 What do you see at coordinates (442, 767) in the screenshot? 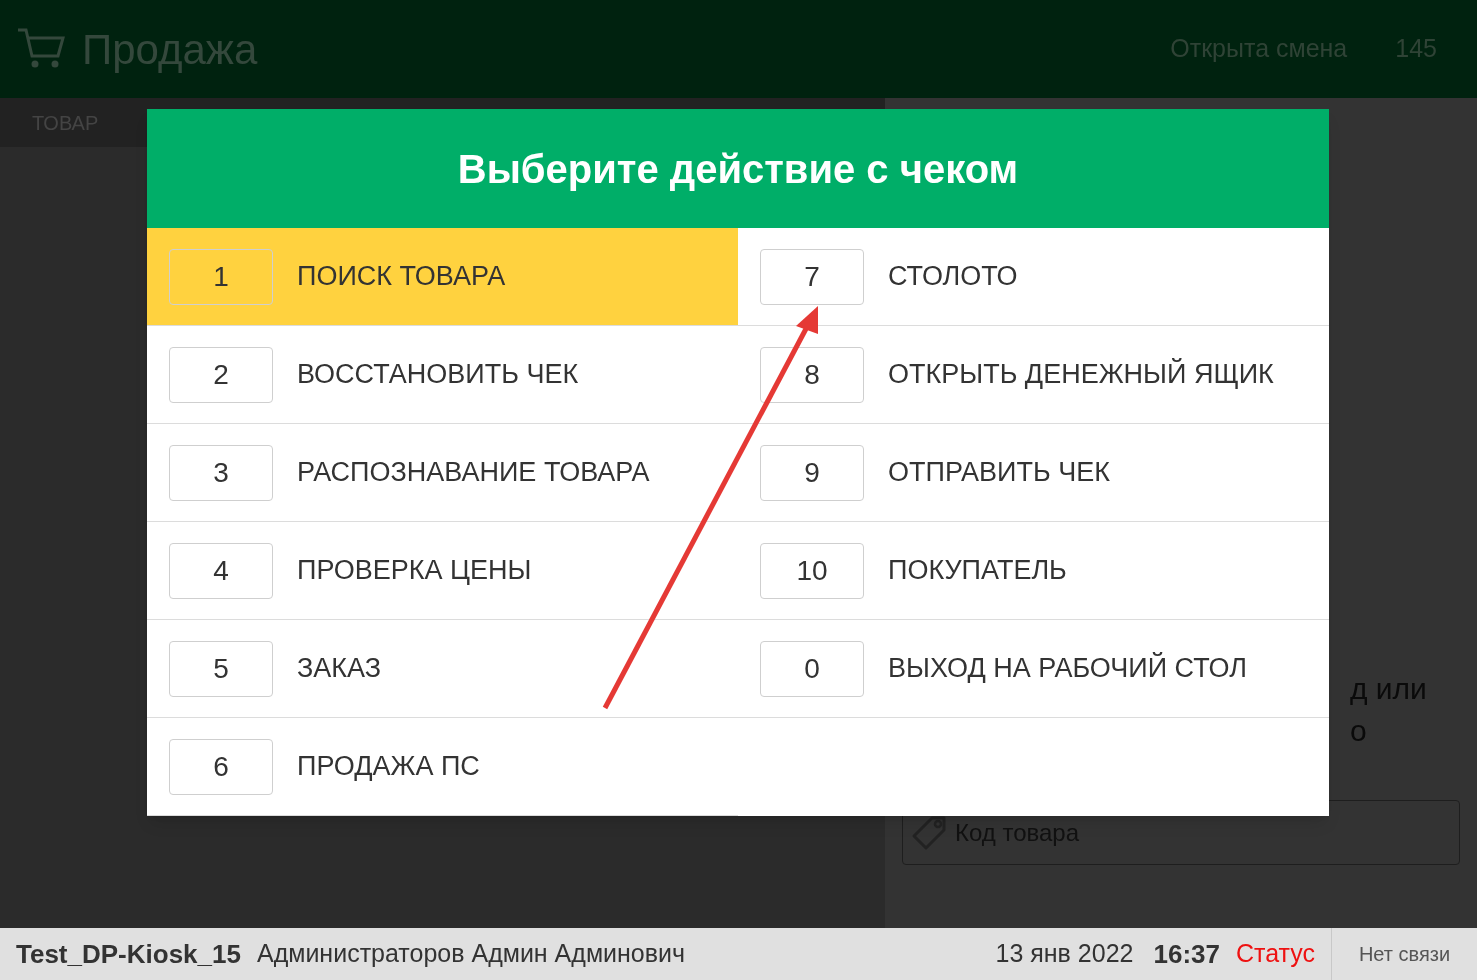
I see `action-item: 6 ПРОДАЖА ПС` at bounding box center [442, 767].